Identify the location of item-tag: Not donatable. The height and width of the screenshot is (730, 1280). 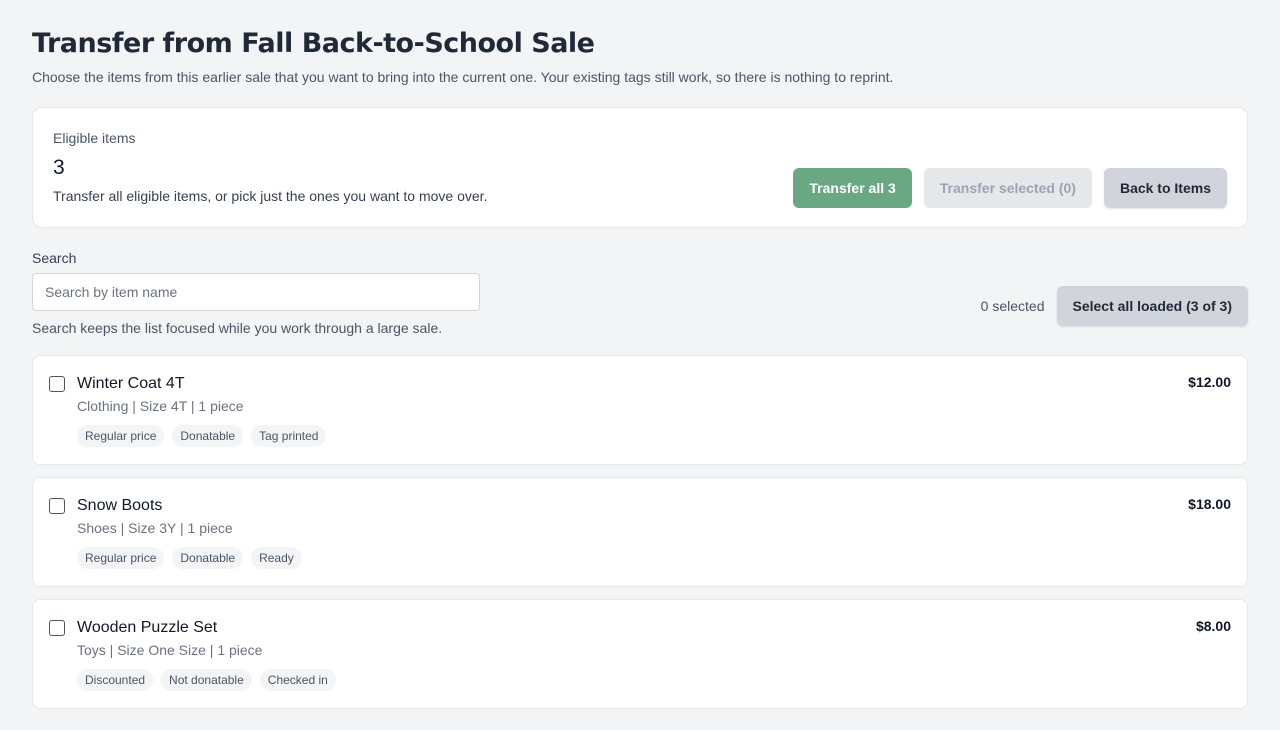
(206, 680).